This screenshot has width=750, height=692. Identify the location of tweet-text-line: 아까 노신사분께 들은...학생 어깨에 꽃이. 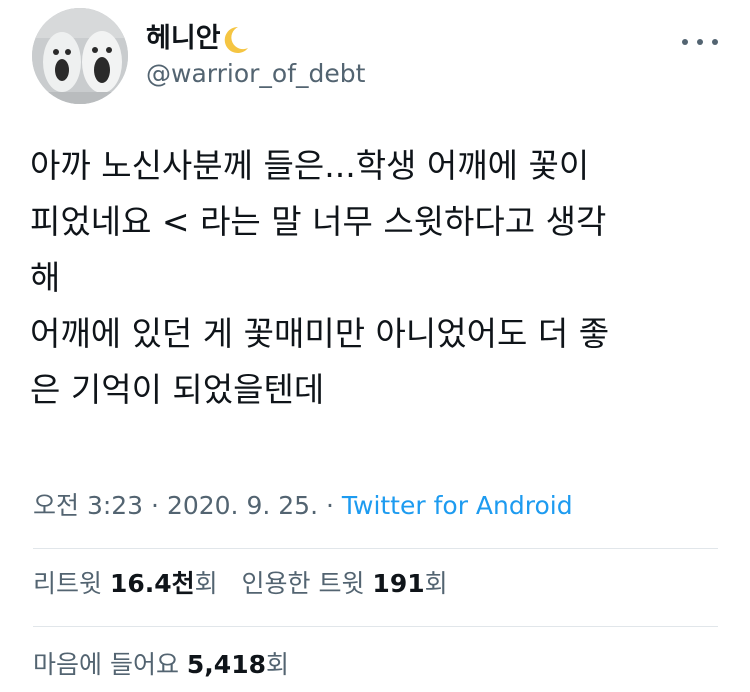
(310, 165).